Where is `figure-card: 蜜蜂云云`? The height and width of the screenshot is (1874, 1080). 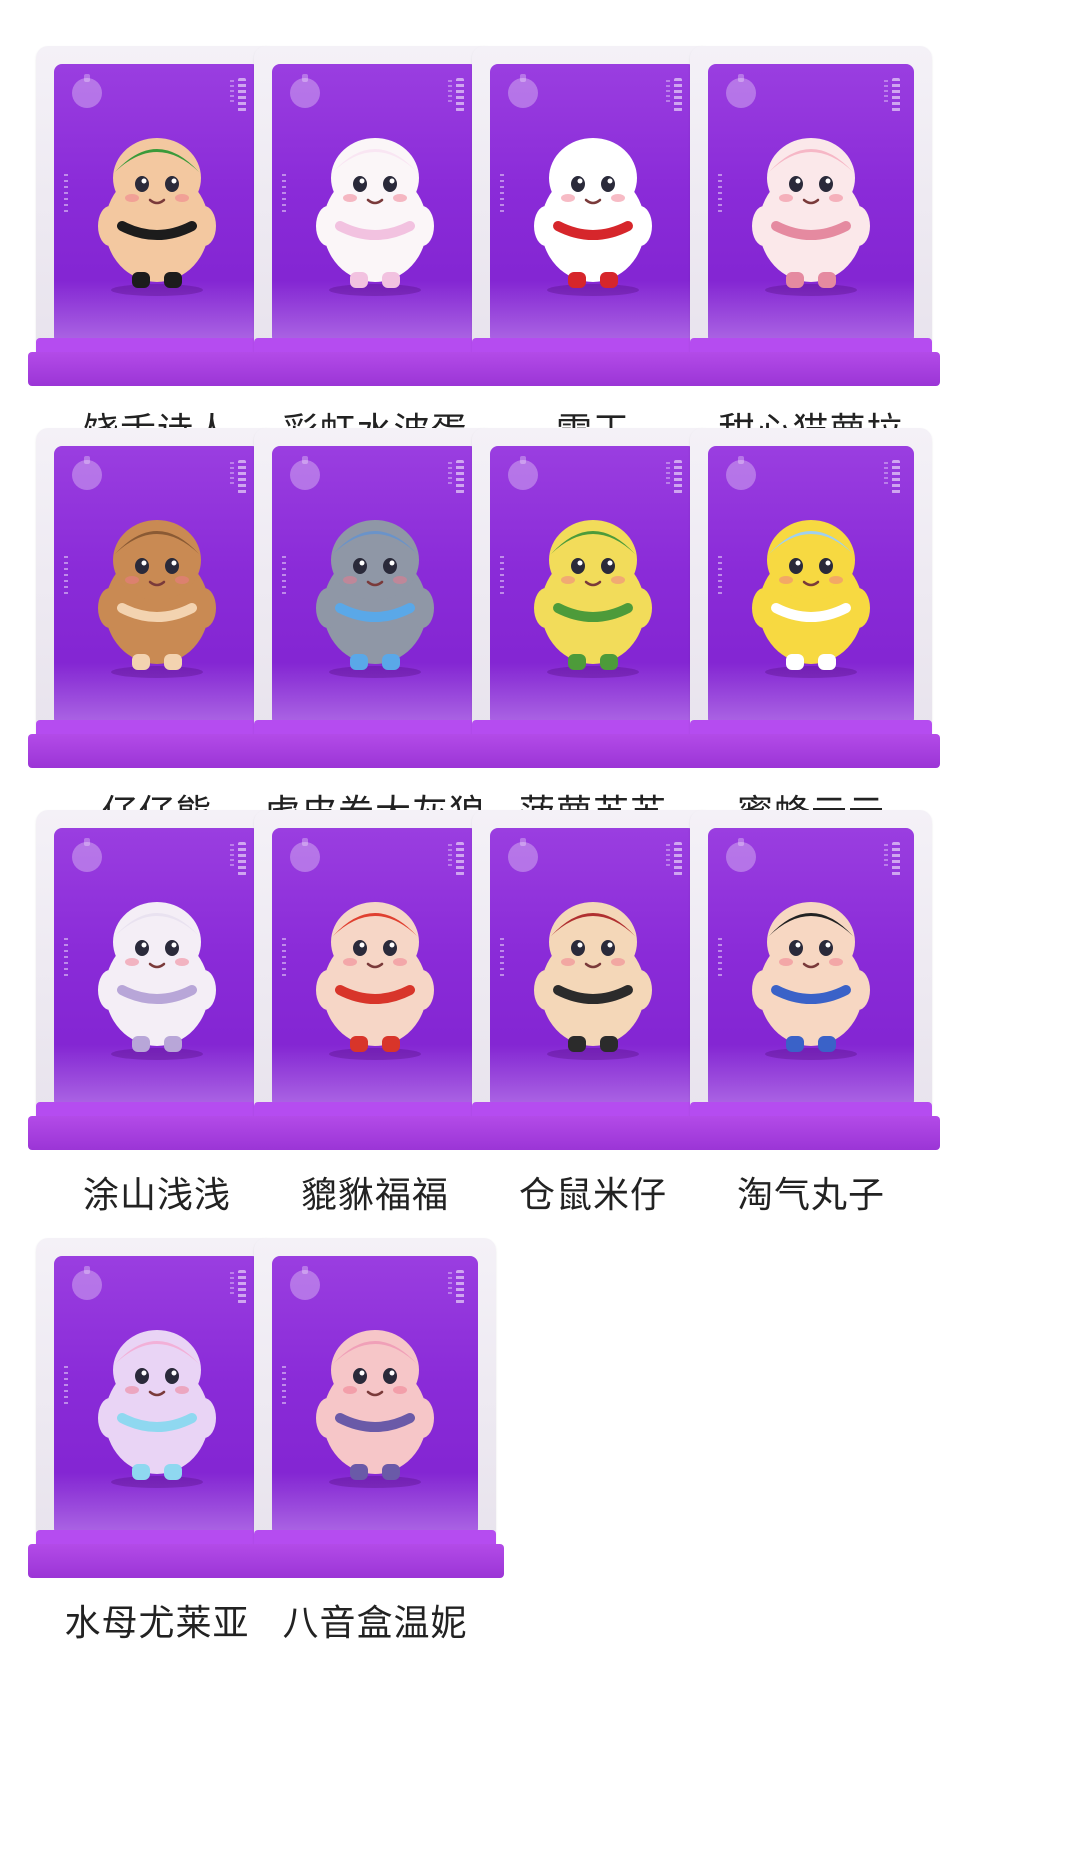
figure-card: 蜜蜂云云 is located at coordinates (811, 629).